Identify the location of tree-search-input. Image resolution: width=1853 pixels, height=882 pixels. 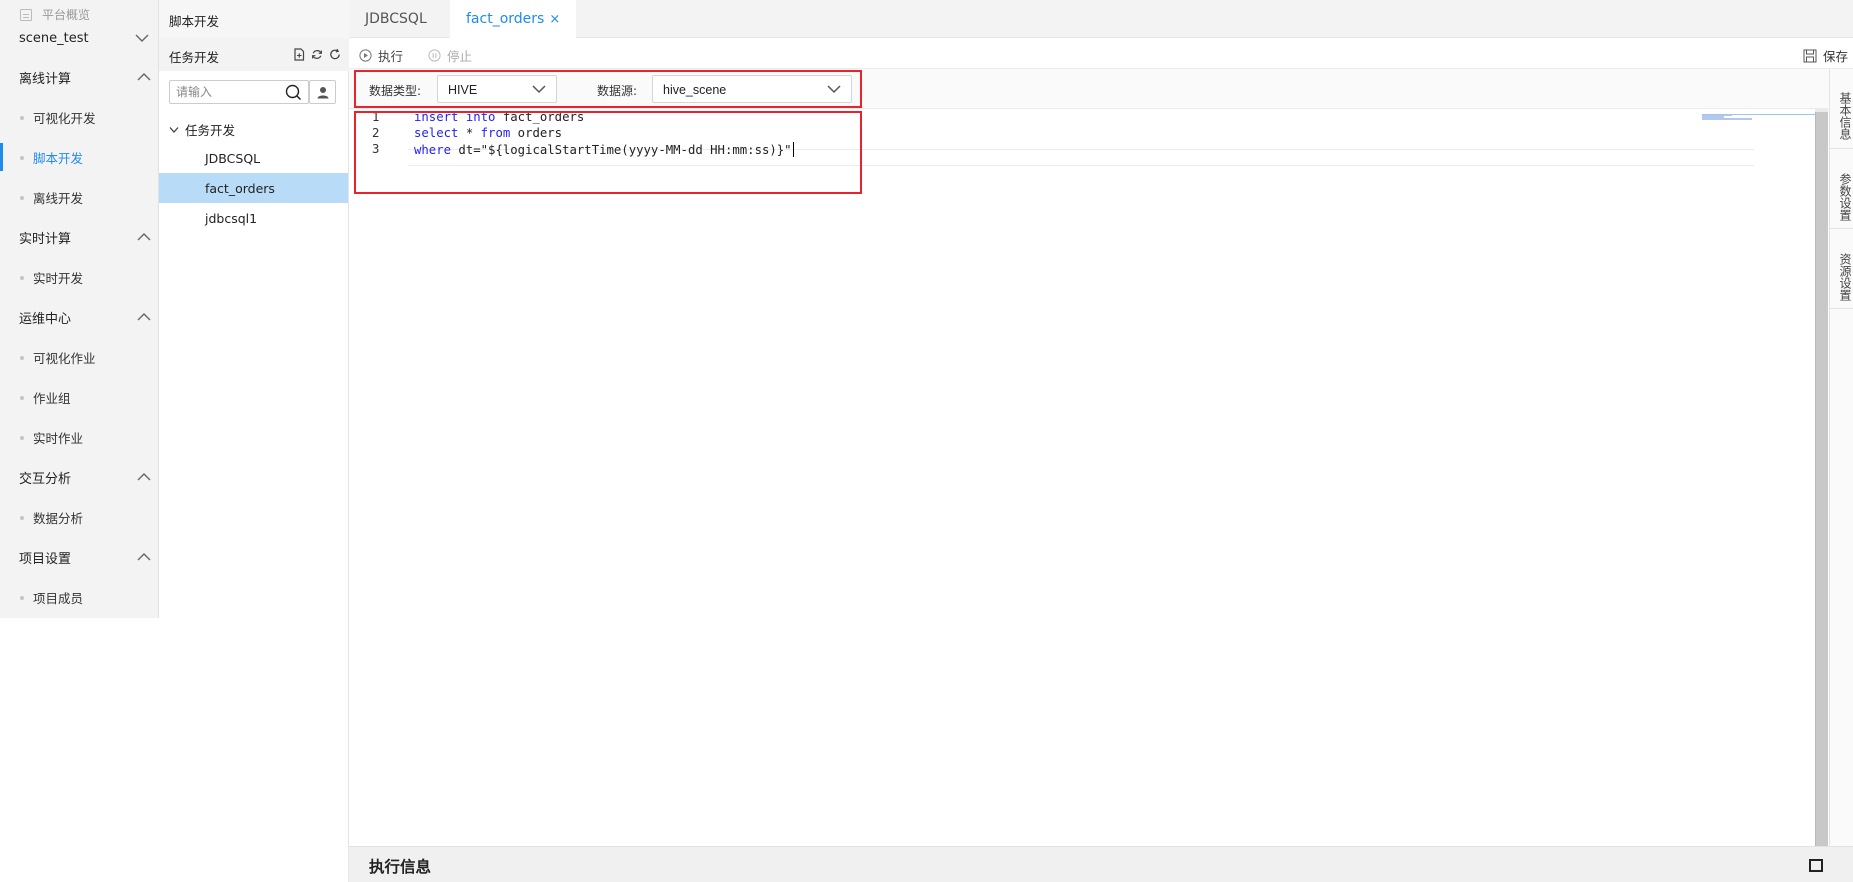
(225, 92).